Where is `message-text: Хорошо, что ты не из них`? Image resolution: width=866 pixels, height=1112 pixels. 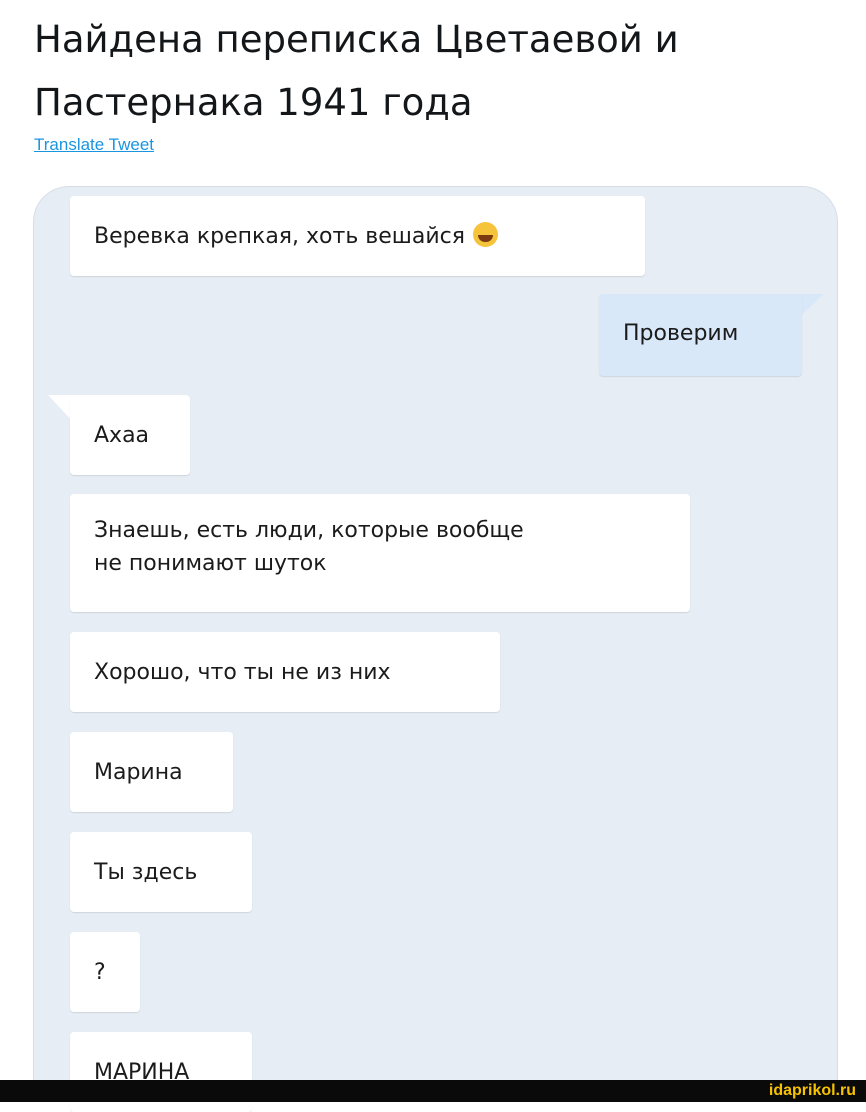
message-text: Хорошо, что ты не из них is located at coordinates (242, 672).